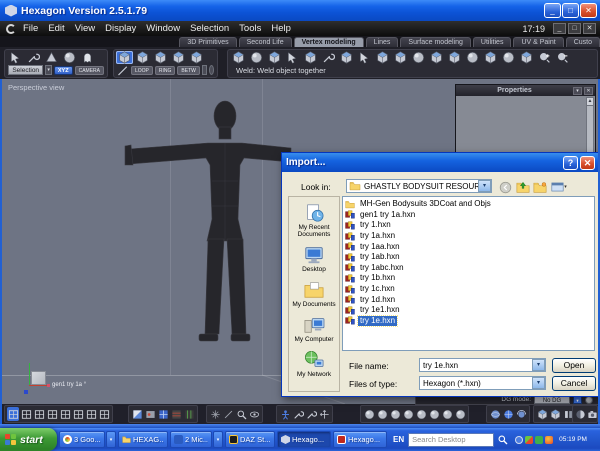  I want to click on ring-button: RING, so click(165, 70).